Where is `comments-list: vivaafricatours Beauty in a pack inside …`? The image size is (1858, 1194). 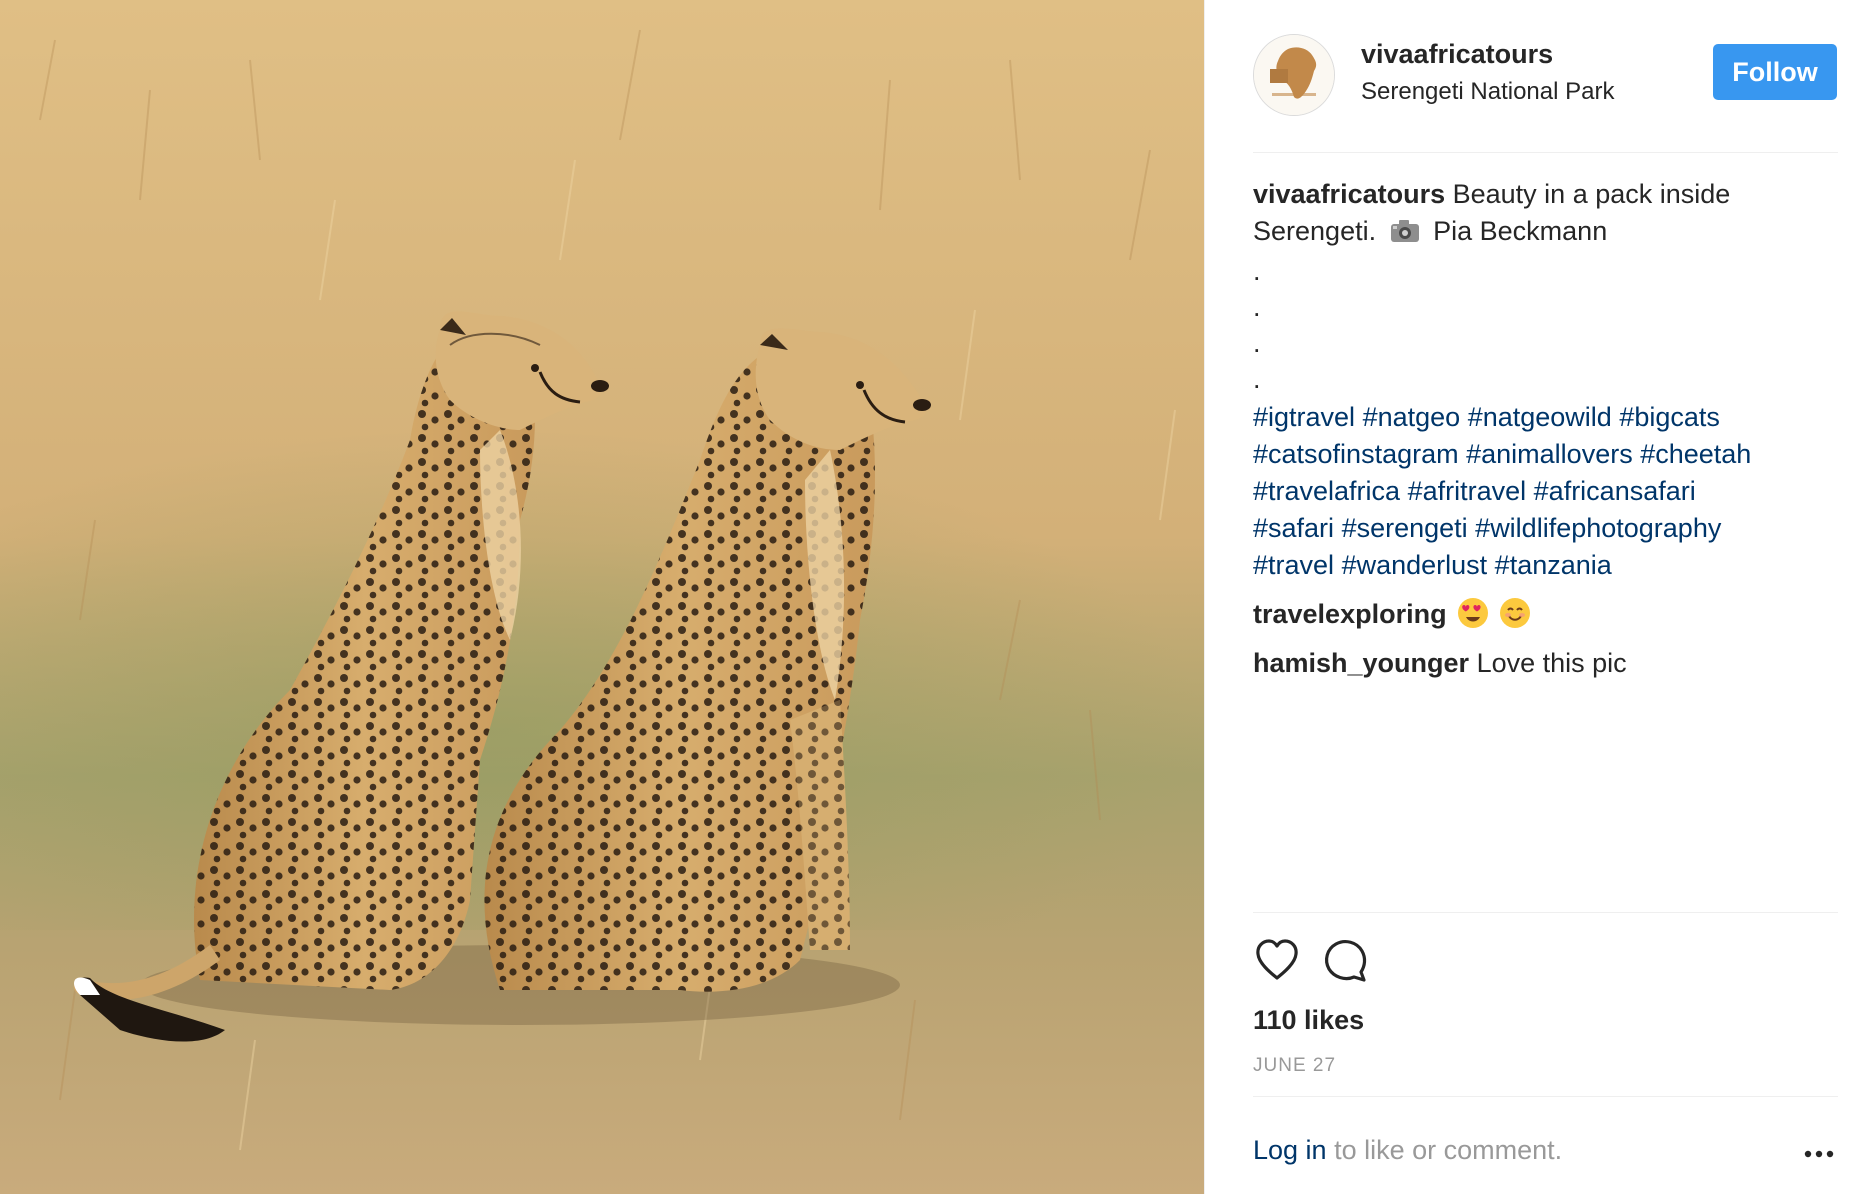
comments-list: vivaafricatours Beauty in a pack inside … is located at coordinates (1538, 429).